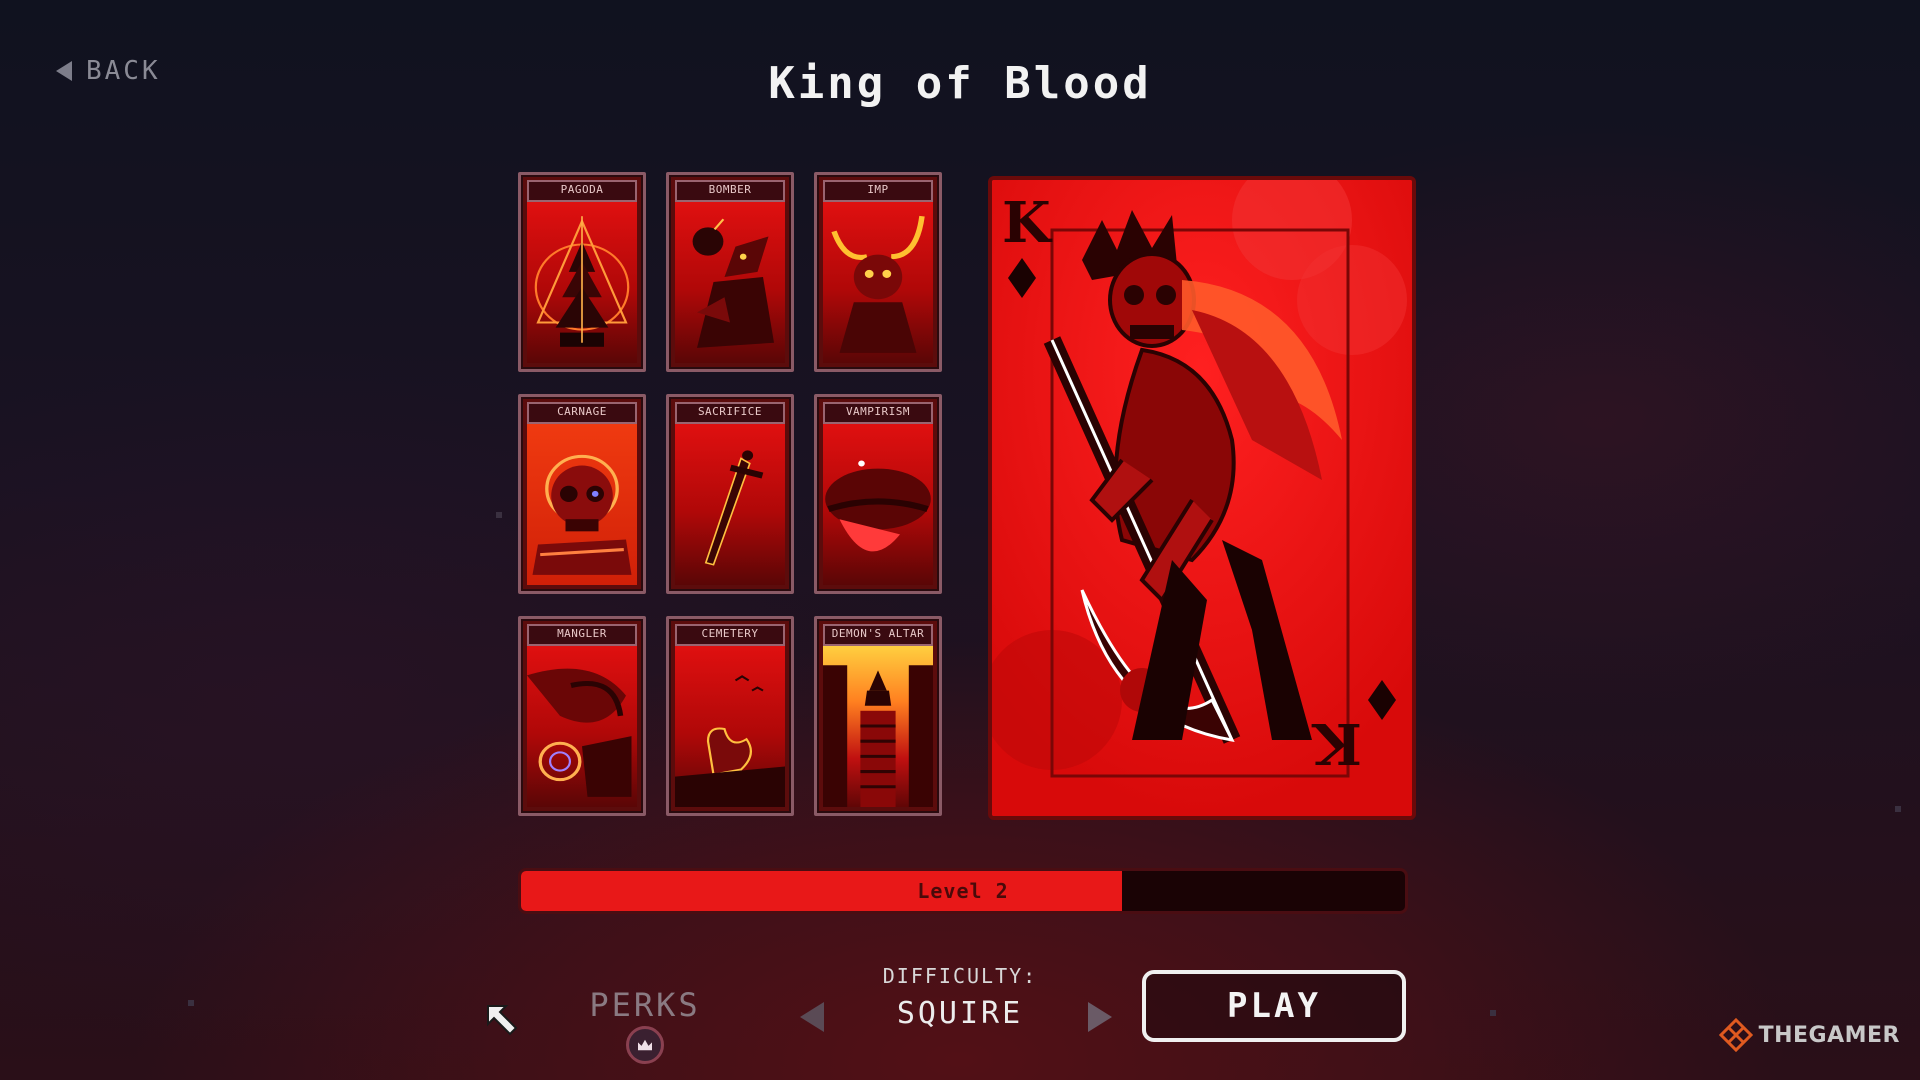 The image size is (1920, 1080). I want to click on altar-icon, so click(878, 726).